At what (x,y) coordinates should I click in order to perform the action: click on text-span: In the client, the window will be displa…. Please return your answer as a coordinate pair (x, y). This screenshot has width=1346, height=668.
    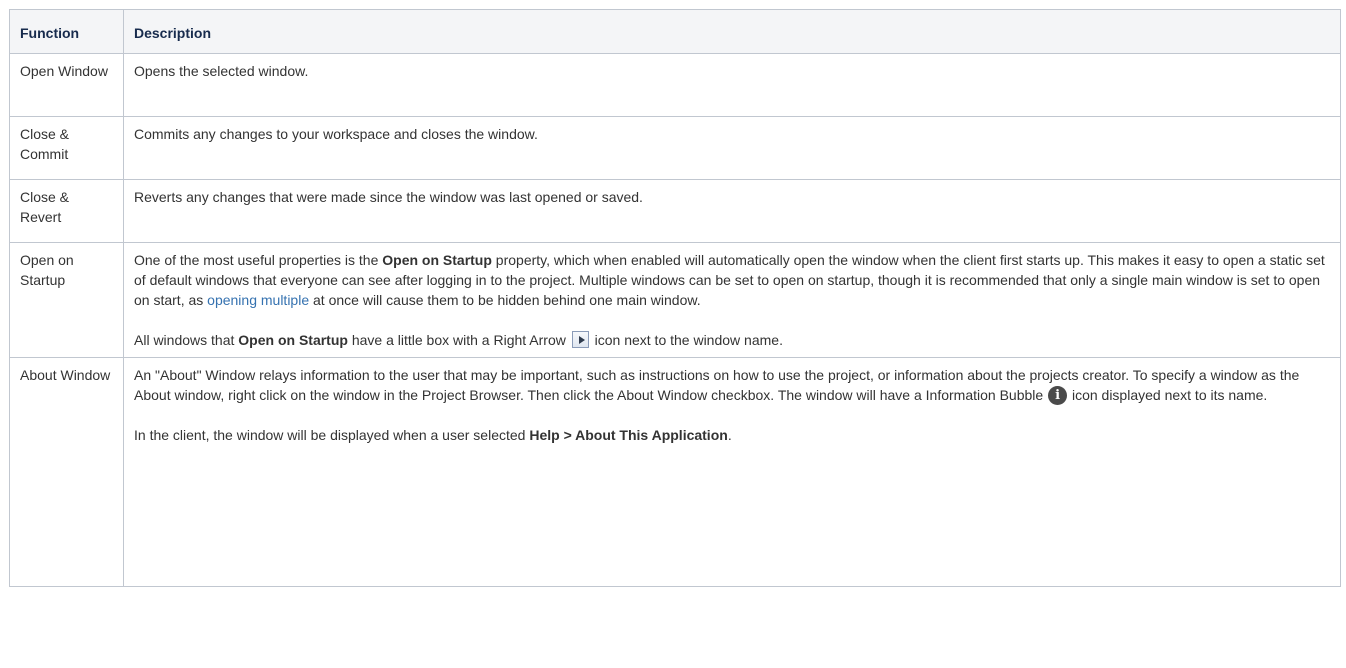
    Looking at the image, I should click on (332, 435).